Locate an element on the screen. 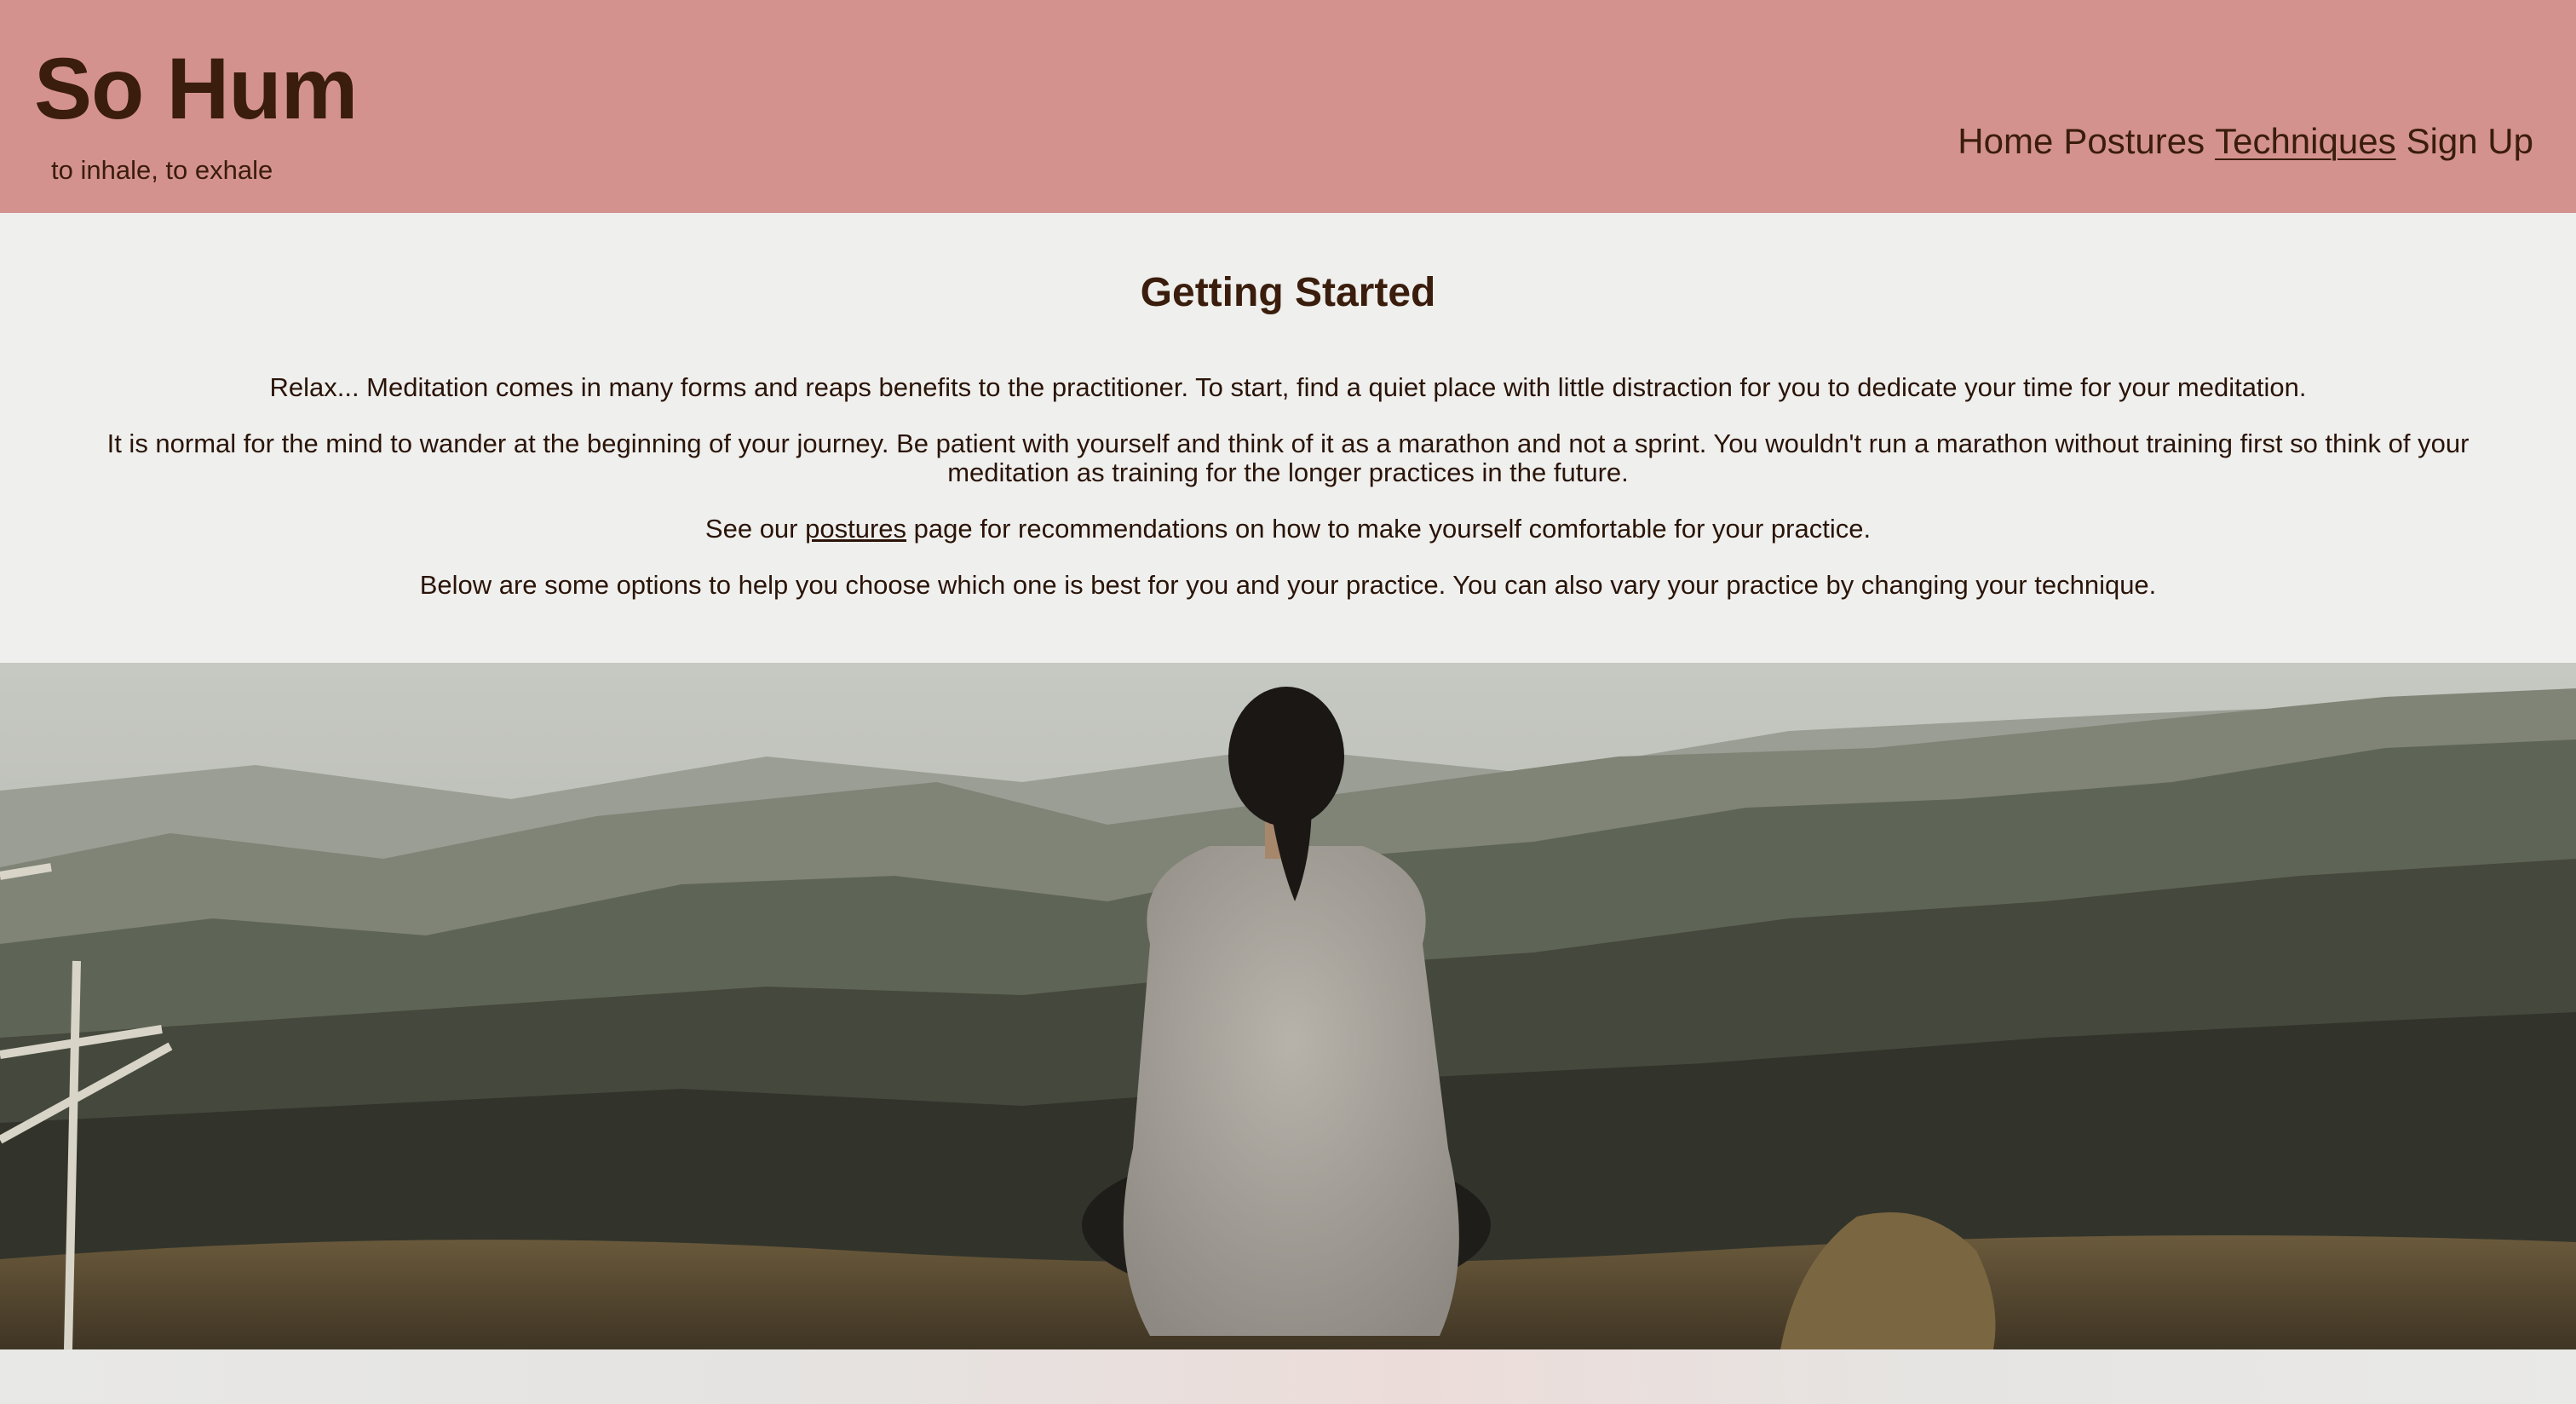 The height and width of the screenshot is (1404, 2576). nav-home-link: Home is located at coordinates (2006, 141).